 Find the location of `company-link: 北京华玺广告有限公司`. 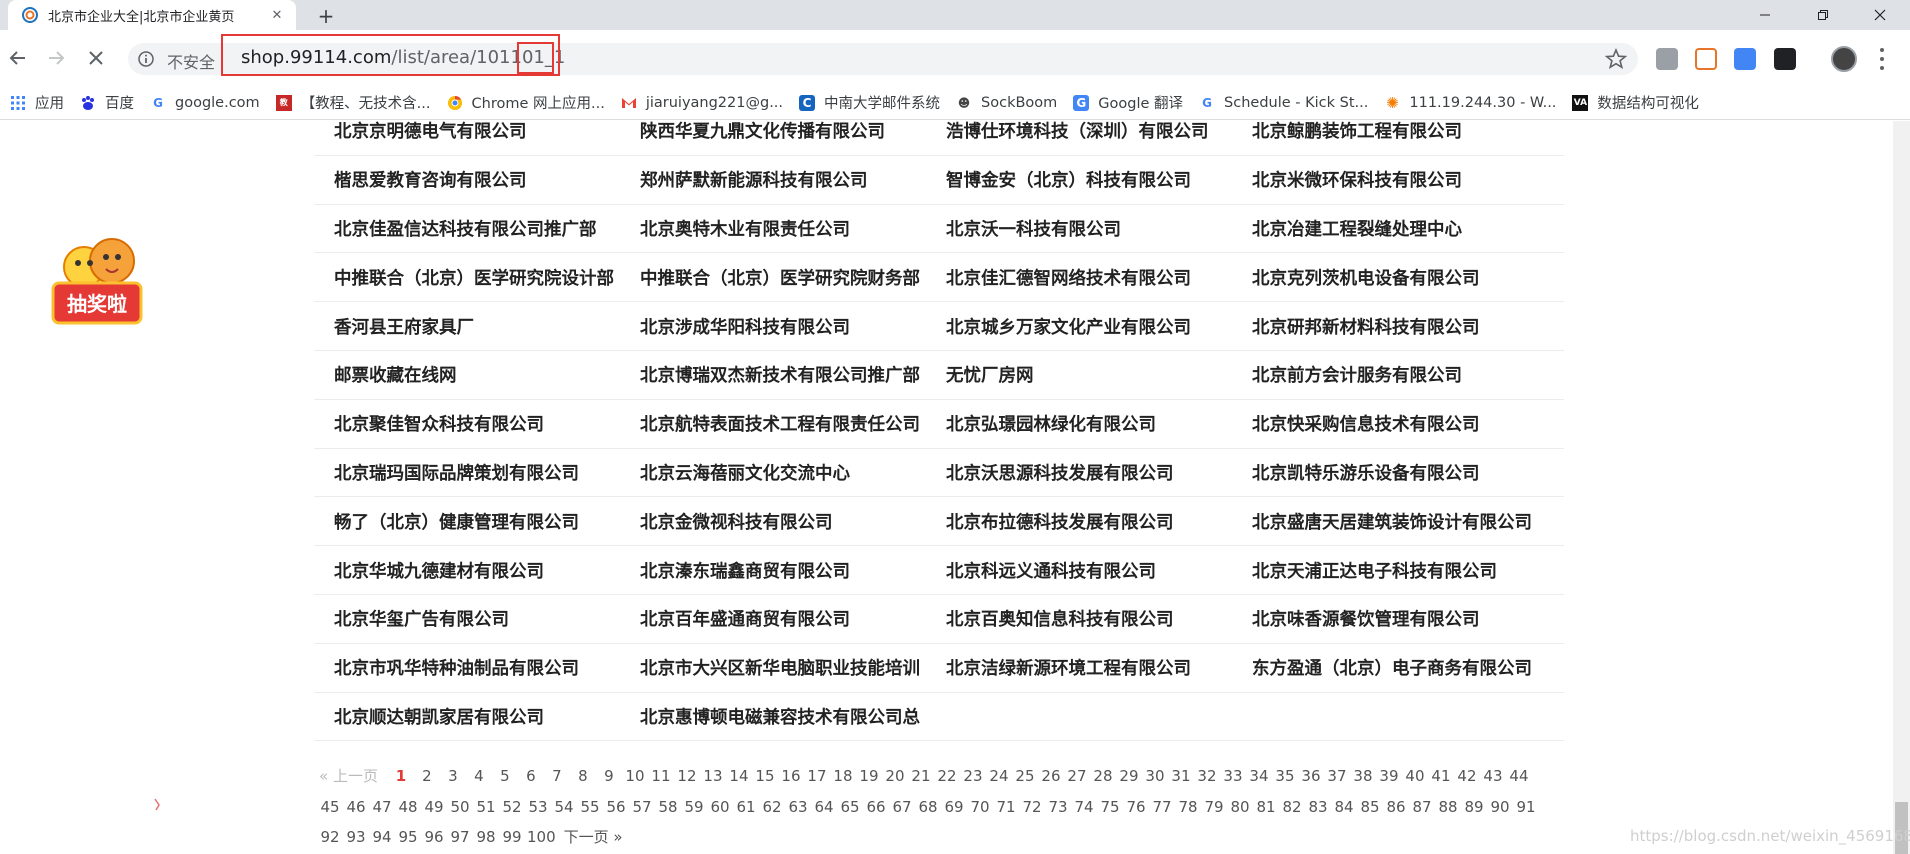

company-link: 北京华玺广告有限公司 is located at coordinates (467, 618).